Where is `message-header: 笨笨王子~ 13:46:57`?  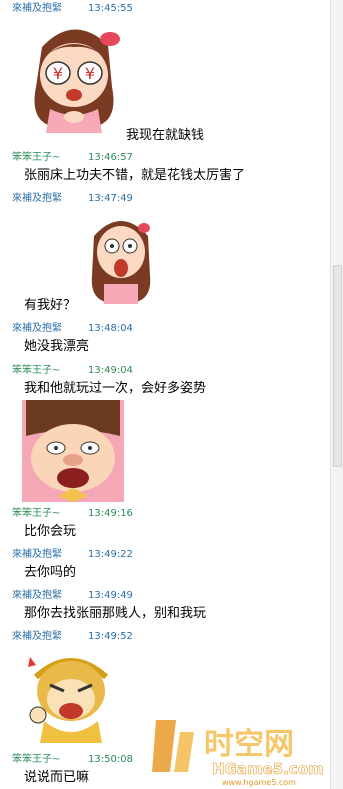
message-header: 笨笨王子~ 13:46:57 is located at coordinates (72, 157).